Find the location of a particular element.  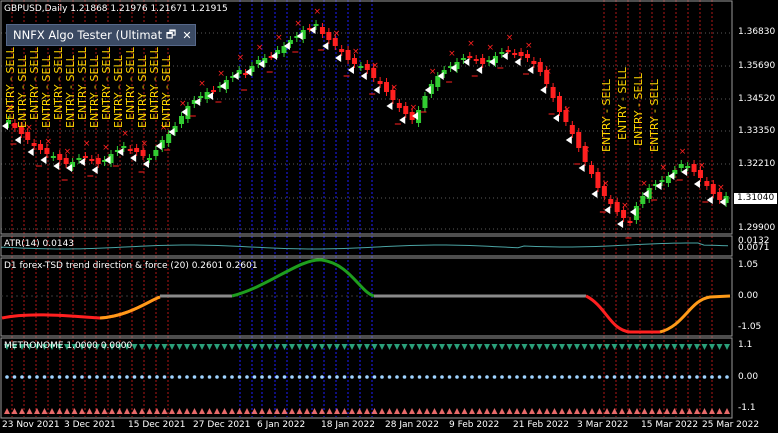

date-tick: 25 Mar 2022 is located at coordinates (731, 425).